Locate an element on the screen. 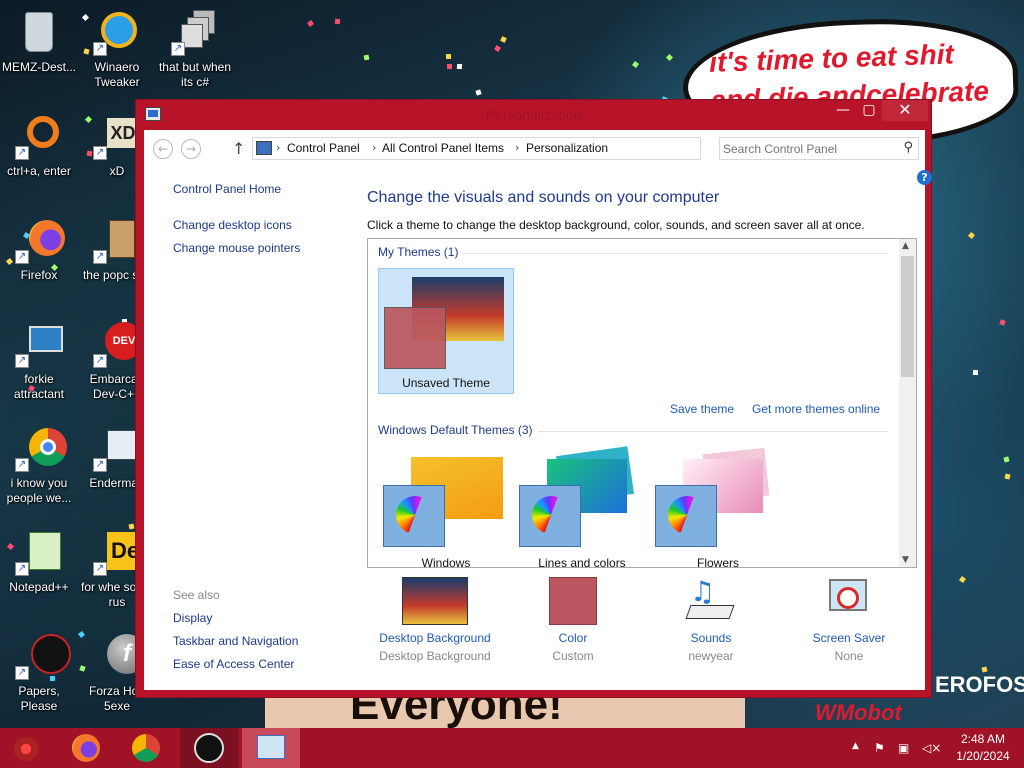 The image size is (1024, 768). up-button: ↑ is located at coordinates (239, 148).